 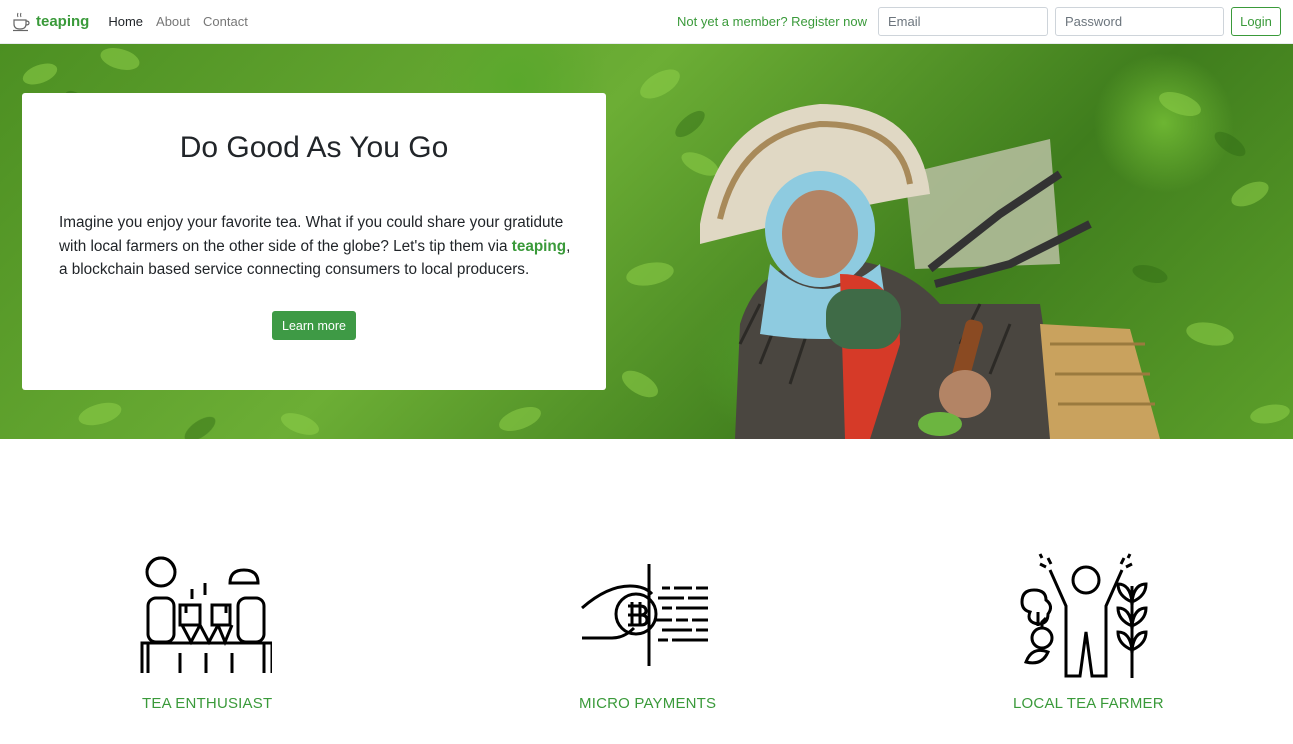 What do you see at coordinates (314, 147) in the screenshot?
I see `hero-title: Do Good As You Go` at bounding box center [314, 147].